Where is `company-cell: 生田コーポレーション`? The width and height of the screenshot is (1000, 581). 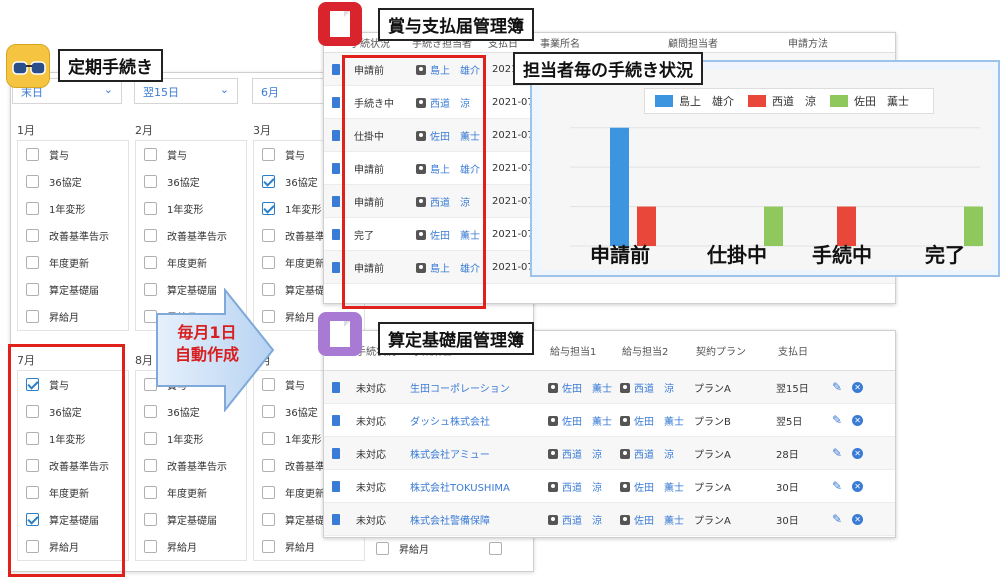
company-cell: 生田コーポレーション is located at coordinates (473, 387).